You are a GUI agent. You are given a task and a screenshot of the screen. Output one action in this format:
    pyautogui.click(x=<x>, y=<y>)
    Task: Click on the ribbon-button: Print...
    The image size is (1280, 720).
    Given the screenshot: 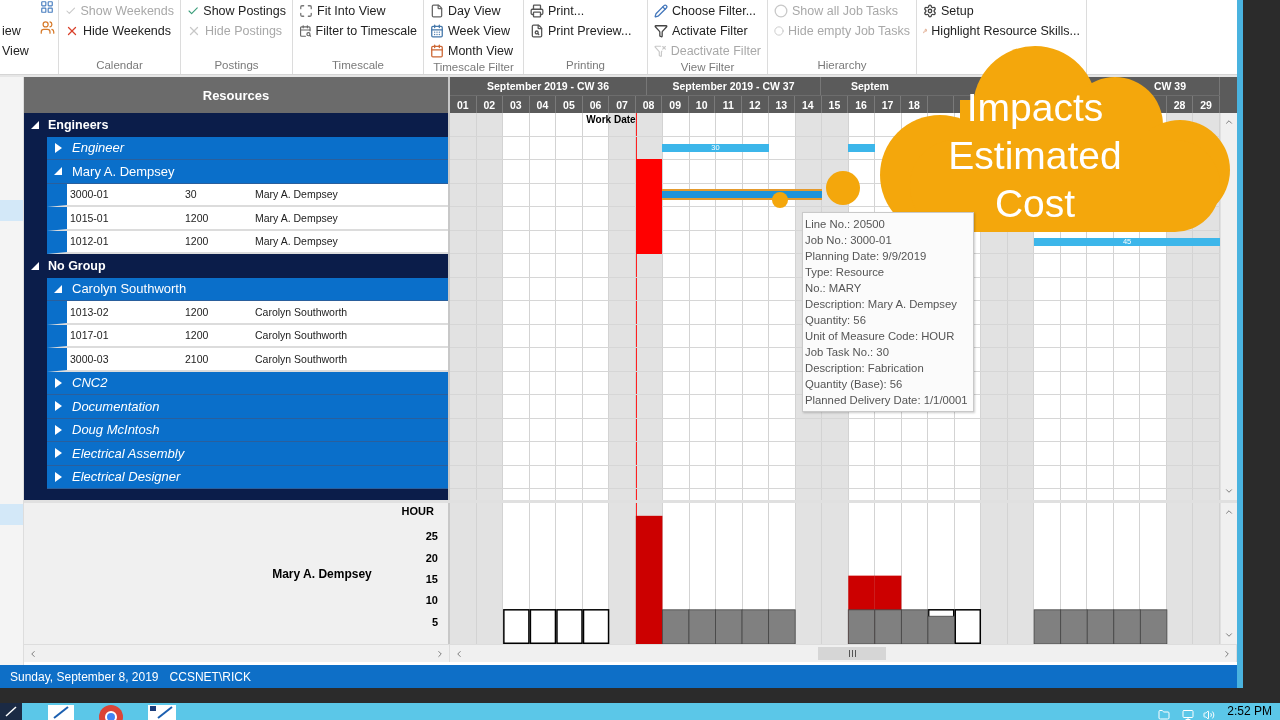 What is the action you would take?
    pyautogui.click(x=585, y=11)
    